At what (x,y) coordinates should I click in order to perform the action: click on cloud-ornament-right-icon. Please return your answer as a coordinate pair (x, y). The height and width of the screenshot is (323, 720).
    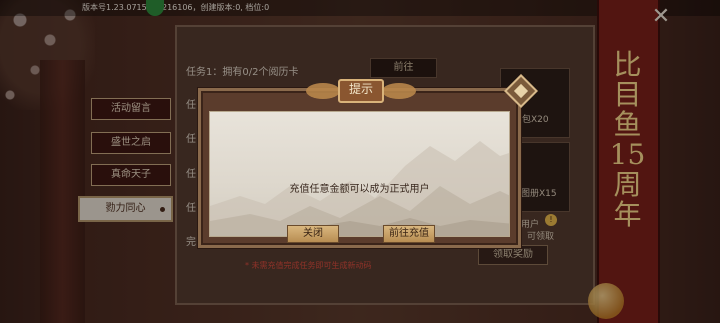
    Looking at the image, I should click on (399, 91).